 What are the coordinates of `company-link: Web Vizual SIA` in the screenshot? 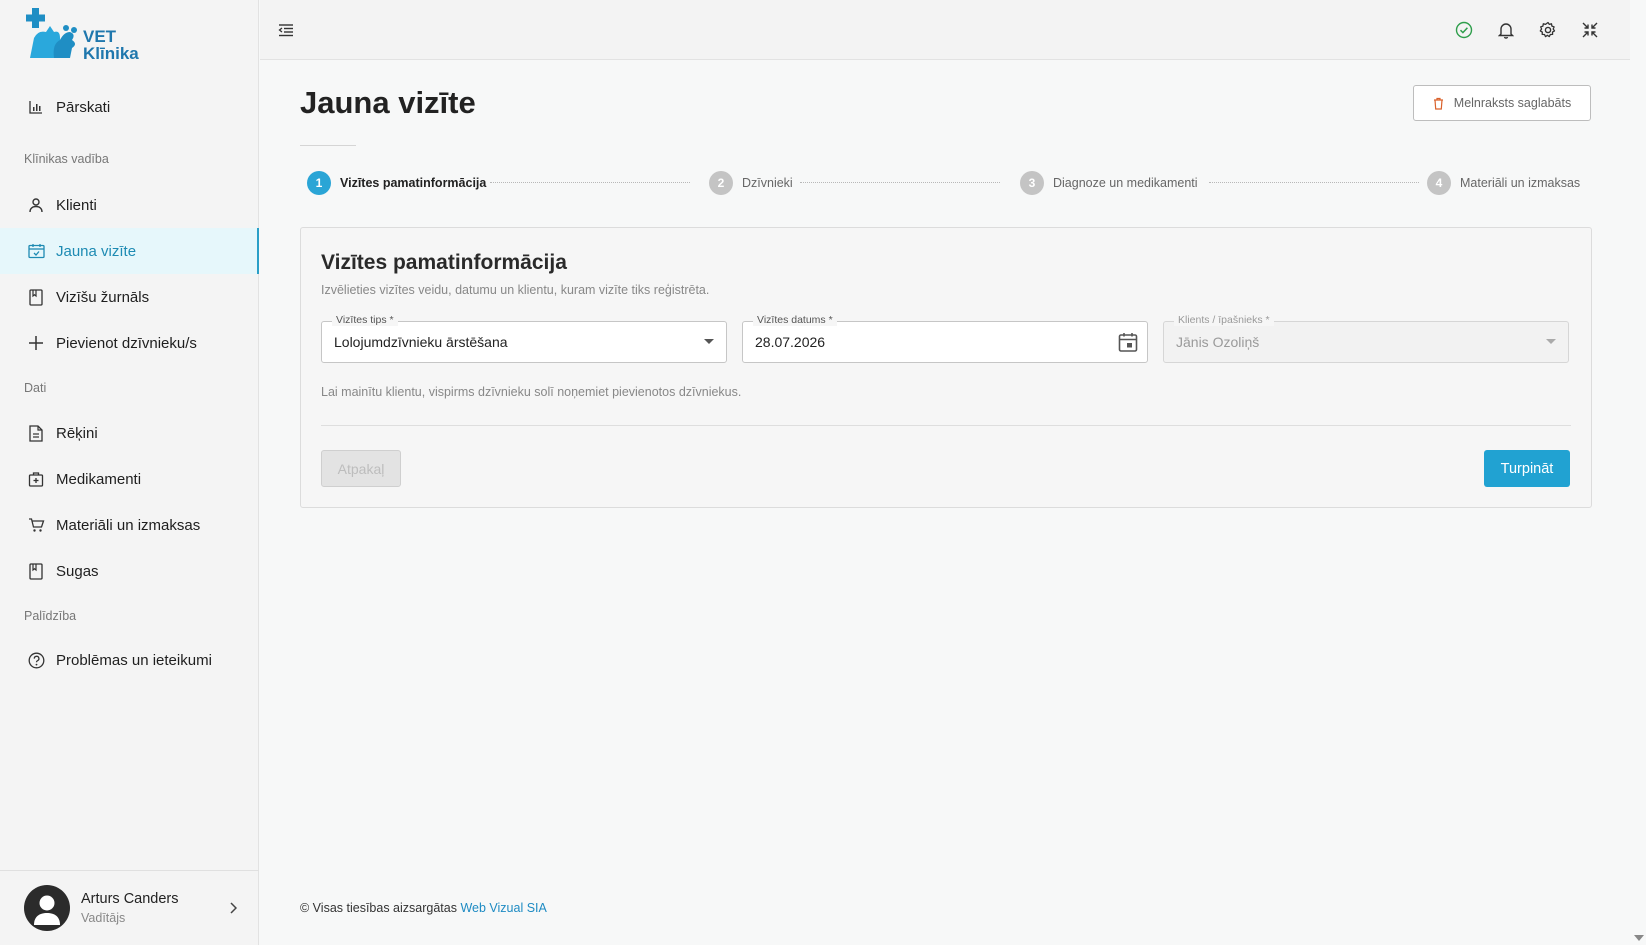 It's located at (503, 908).